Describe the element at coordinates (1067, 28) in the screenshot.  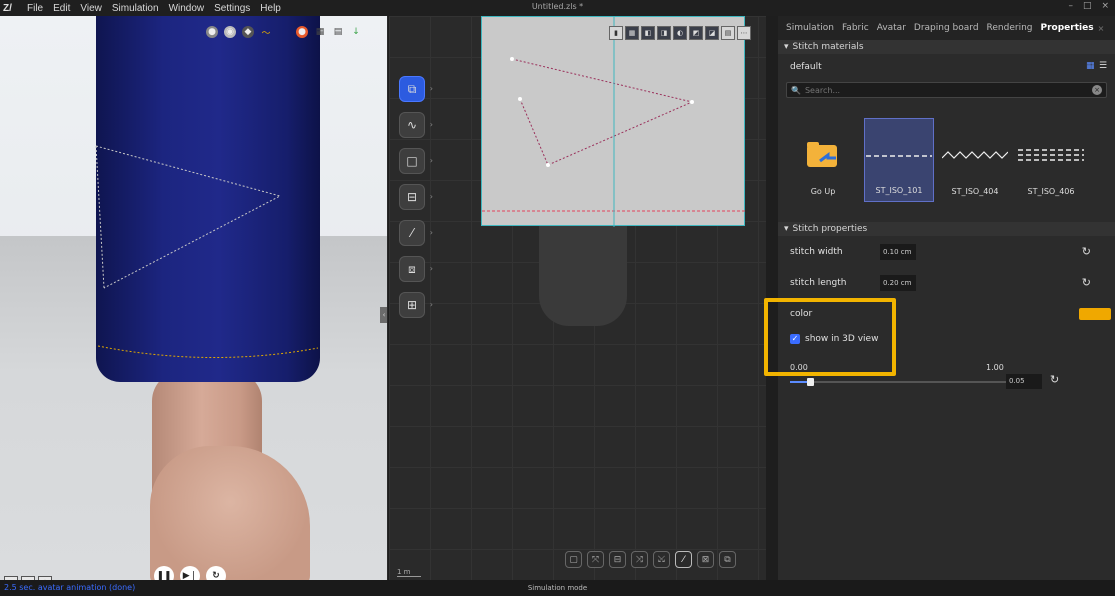
I see `tab-properties: Properties` at that location.